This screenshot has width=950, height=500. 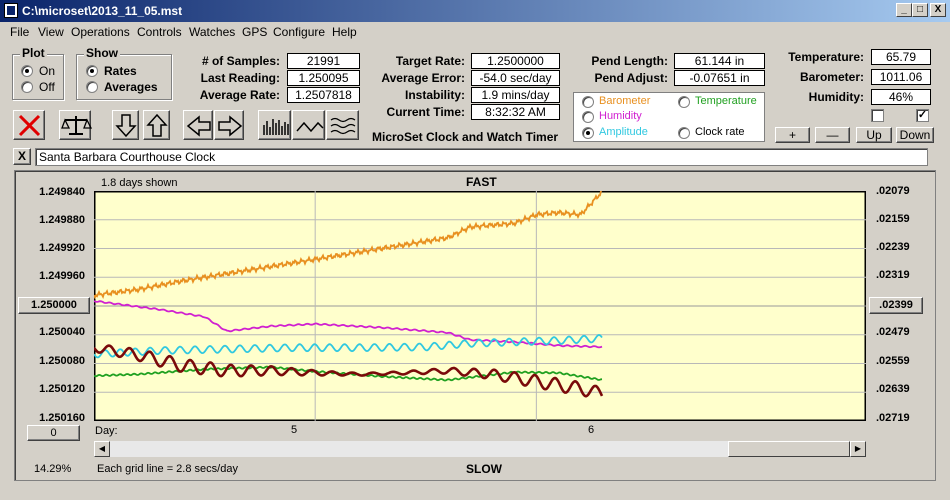 What do you see at coordinates (831, 77) in the screenshot?
I see `barometer-label: Barometer:` at bounding box center [831, 77].